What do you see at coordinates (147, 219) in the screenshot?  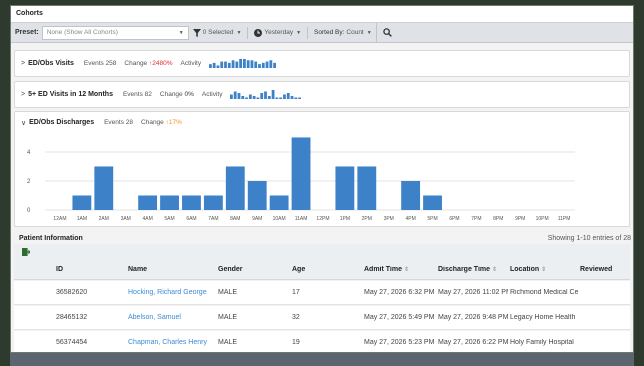 I see `x-tick-label: 4AM` at bounding box center [147, 219].